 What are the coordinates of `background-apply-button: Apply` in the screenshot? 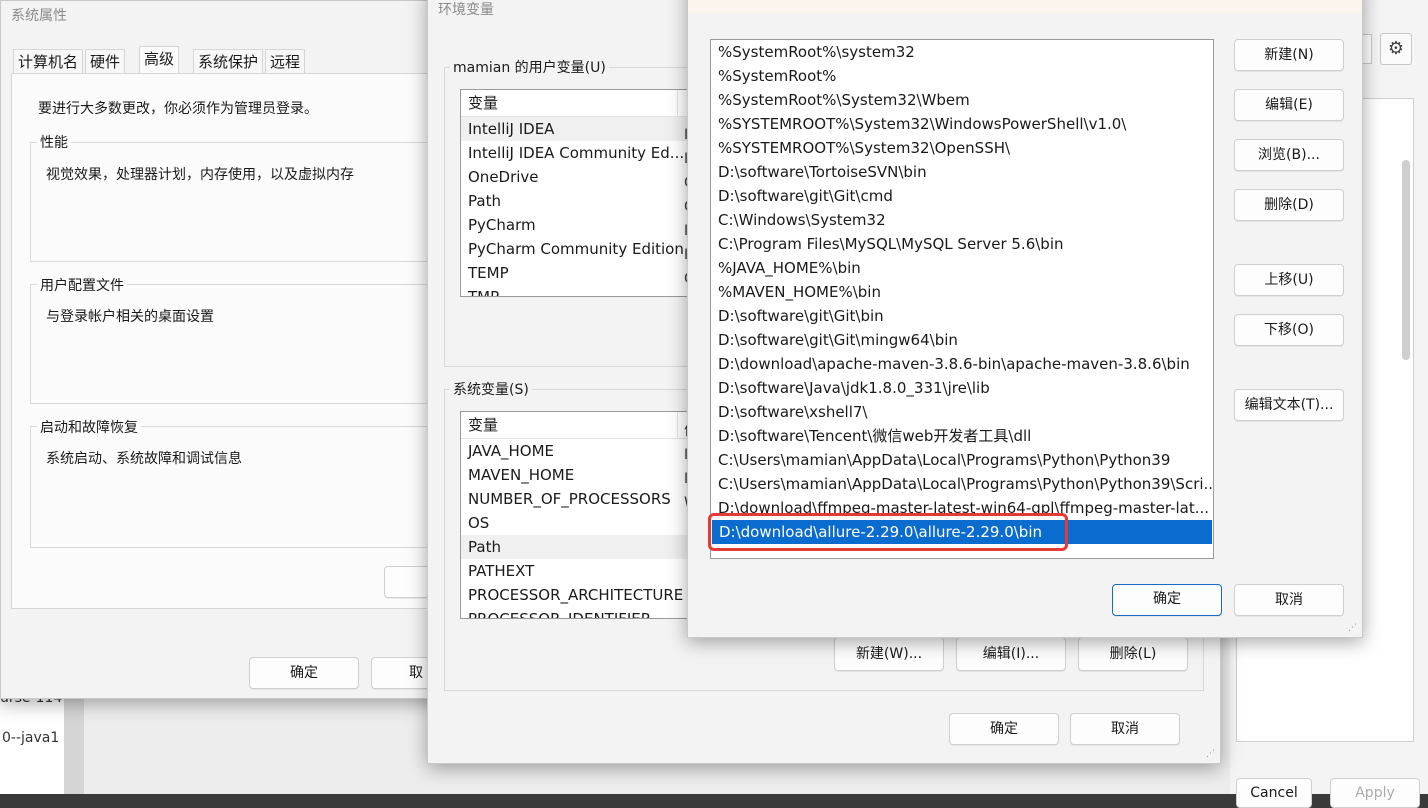 It's located at (1375, 793).